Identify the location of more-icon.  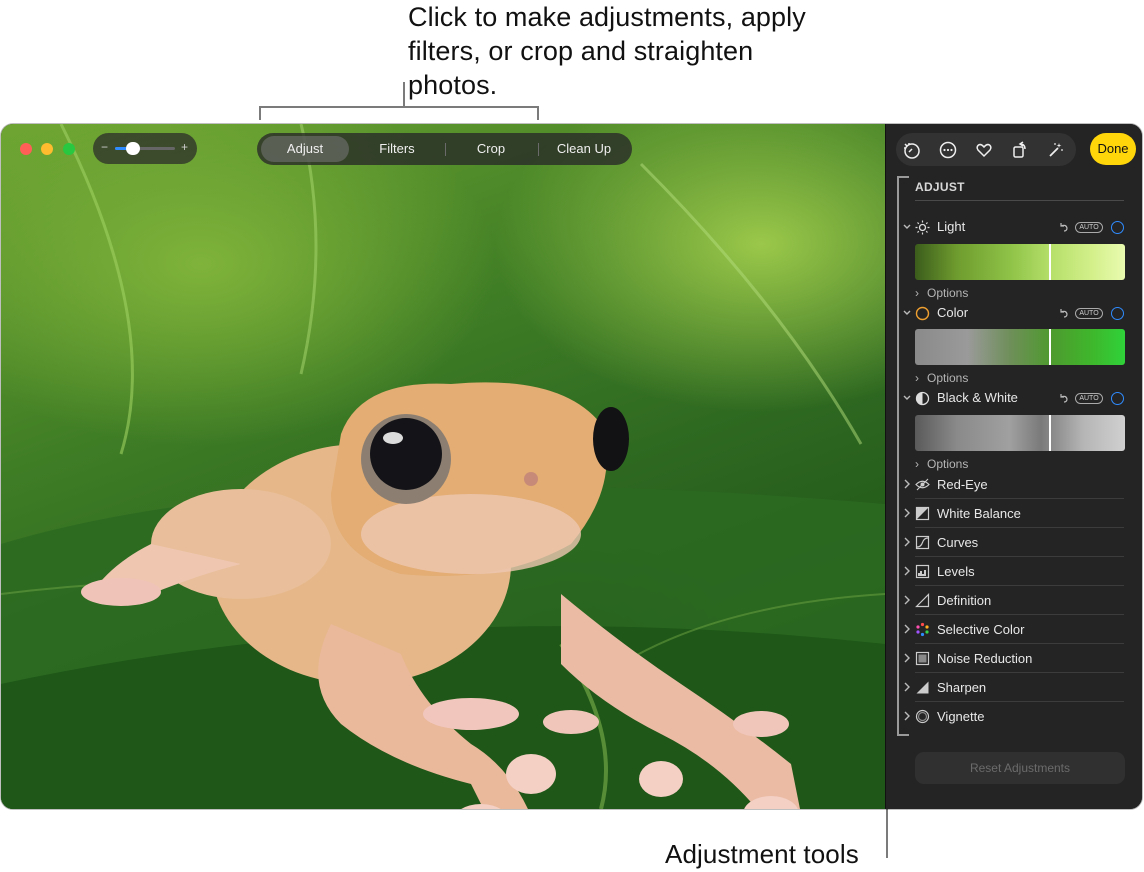
(948, 150).